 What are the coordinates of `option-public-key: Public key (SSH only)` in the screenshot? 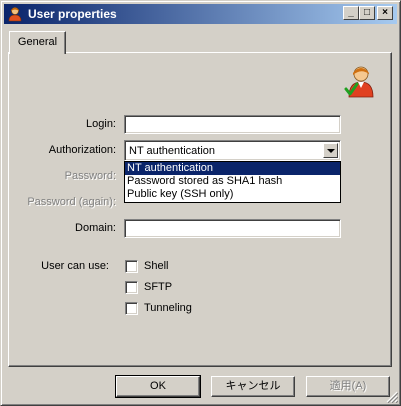 It's located at (232, 194).